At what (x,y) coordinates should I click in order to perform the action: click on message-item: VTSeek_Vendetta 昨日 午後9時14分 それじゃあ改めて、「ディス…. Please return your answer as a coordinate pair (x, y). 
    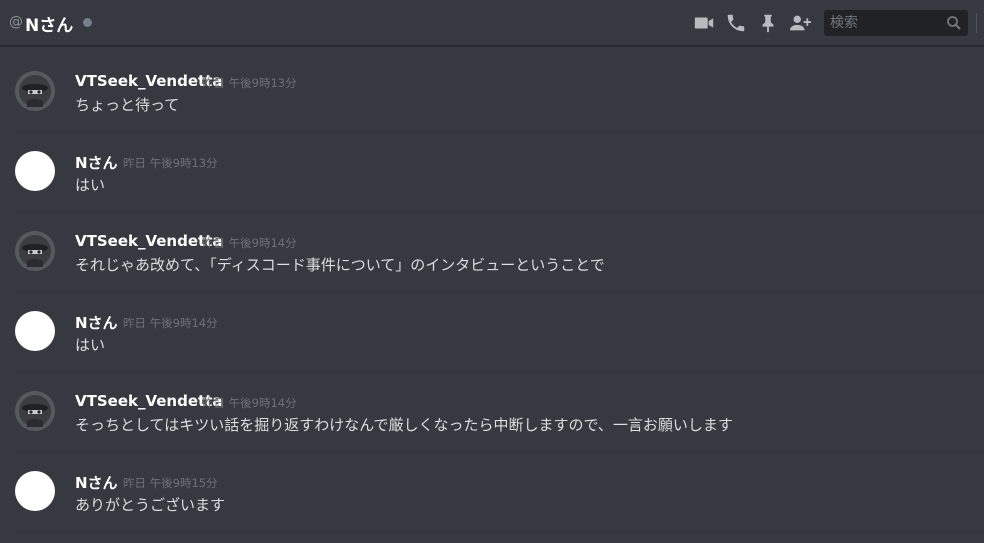
    Looking at the image, I should click on (499, 253).